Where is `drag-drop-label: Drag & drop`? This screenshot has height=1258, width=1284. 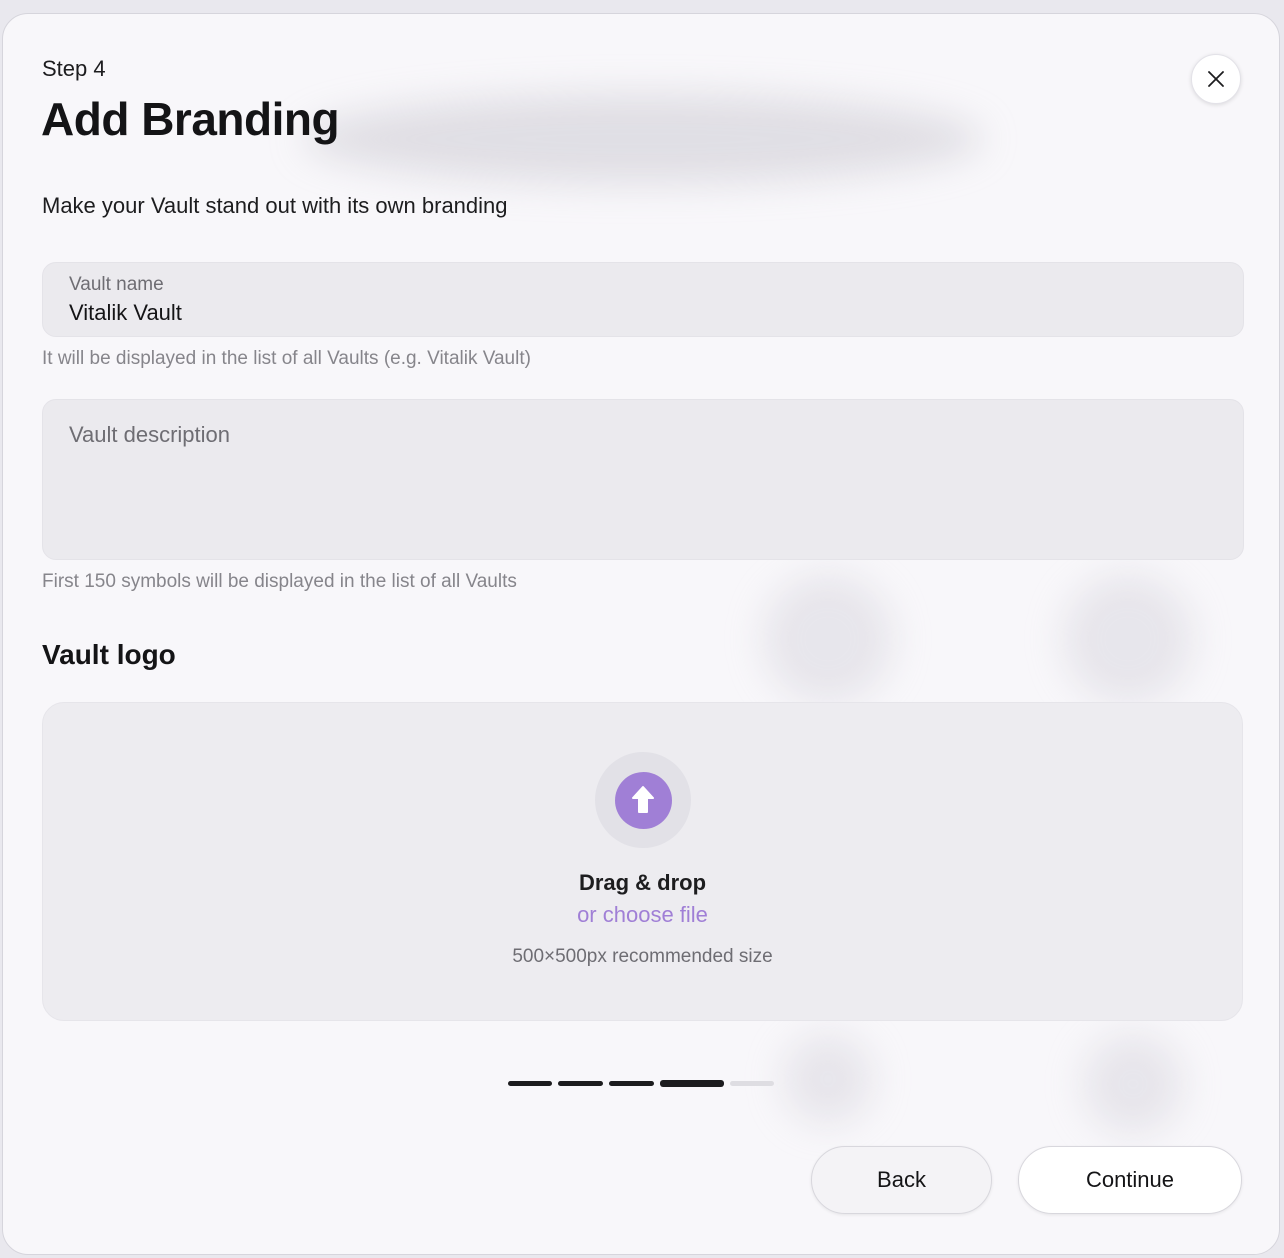 drag-drop-label: Drag & drop is located at coordinates (642, 882).